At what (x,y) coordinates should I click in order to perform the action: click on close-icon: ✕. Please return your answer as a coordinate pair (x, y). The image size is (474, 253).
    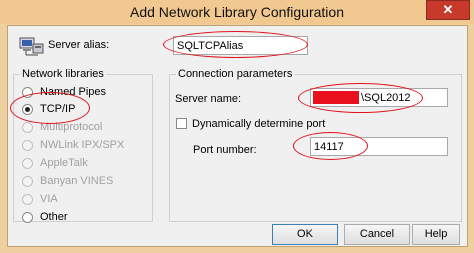
    Looking at the image, I should click on (448, 9).